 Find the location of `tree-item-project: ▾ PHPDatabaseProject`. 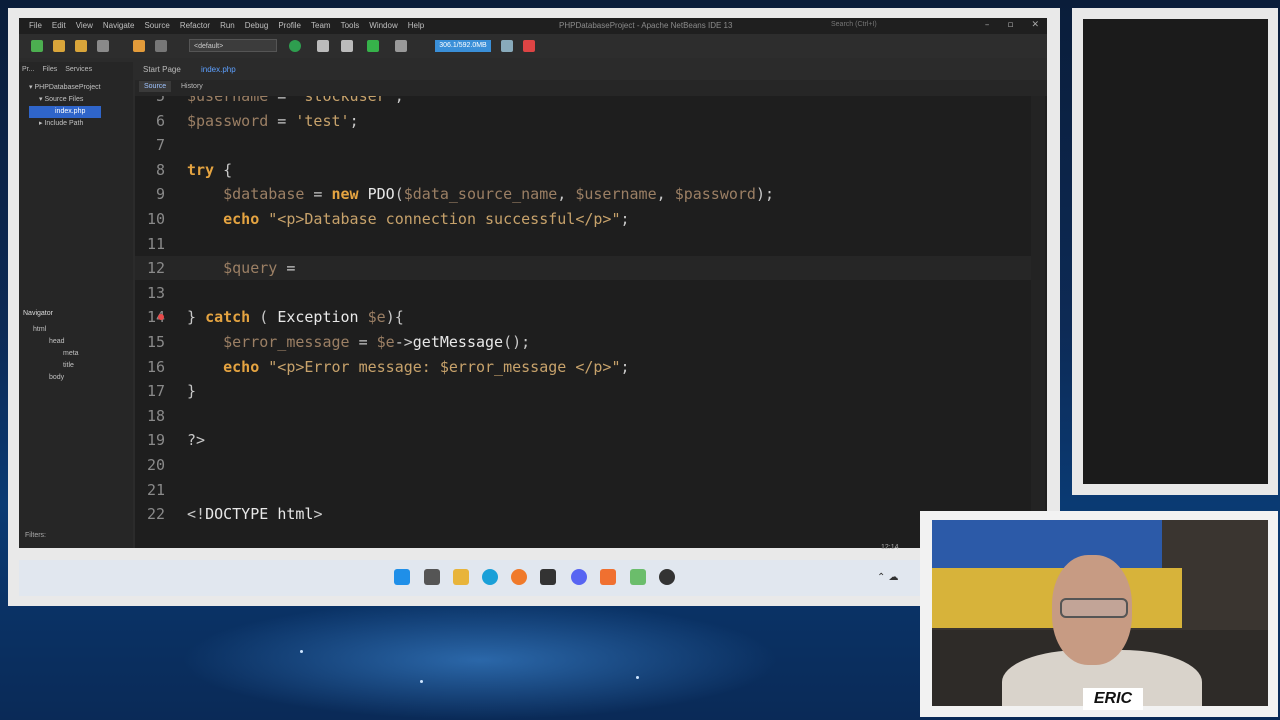

tree-item-project: ▾ PHPDatabaseProject is located at coordinates (65, 88).